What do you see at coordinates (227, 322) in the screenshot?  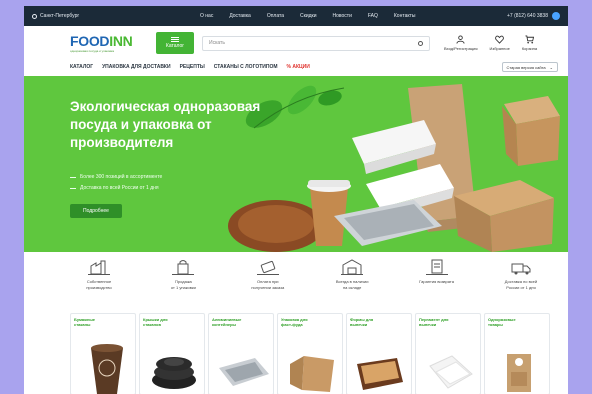 I see `category-label: Алюминиевые контейнеры` at bounding box center [227, 322].